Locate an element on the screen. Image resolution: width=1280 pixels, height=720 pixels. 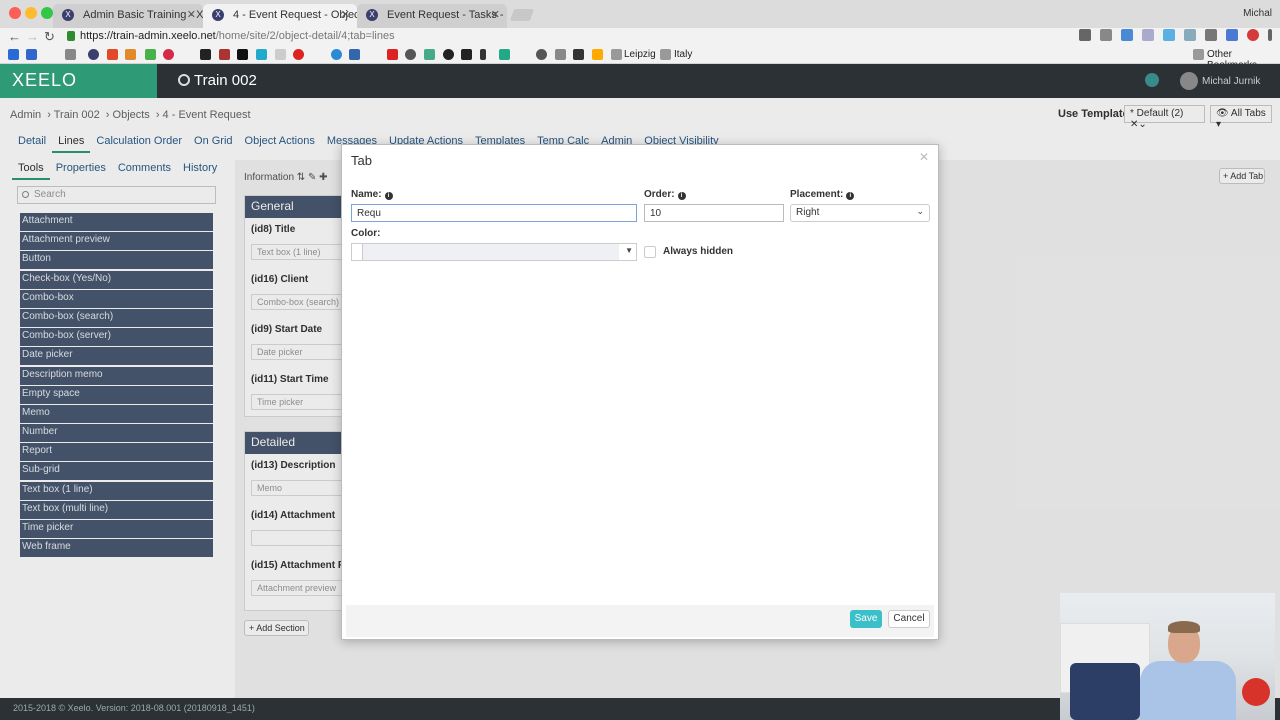
avatar is located at coordinates (1189, 81).